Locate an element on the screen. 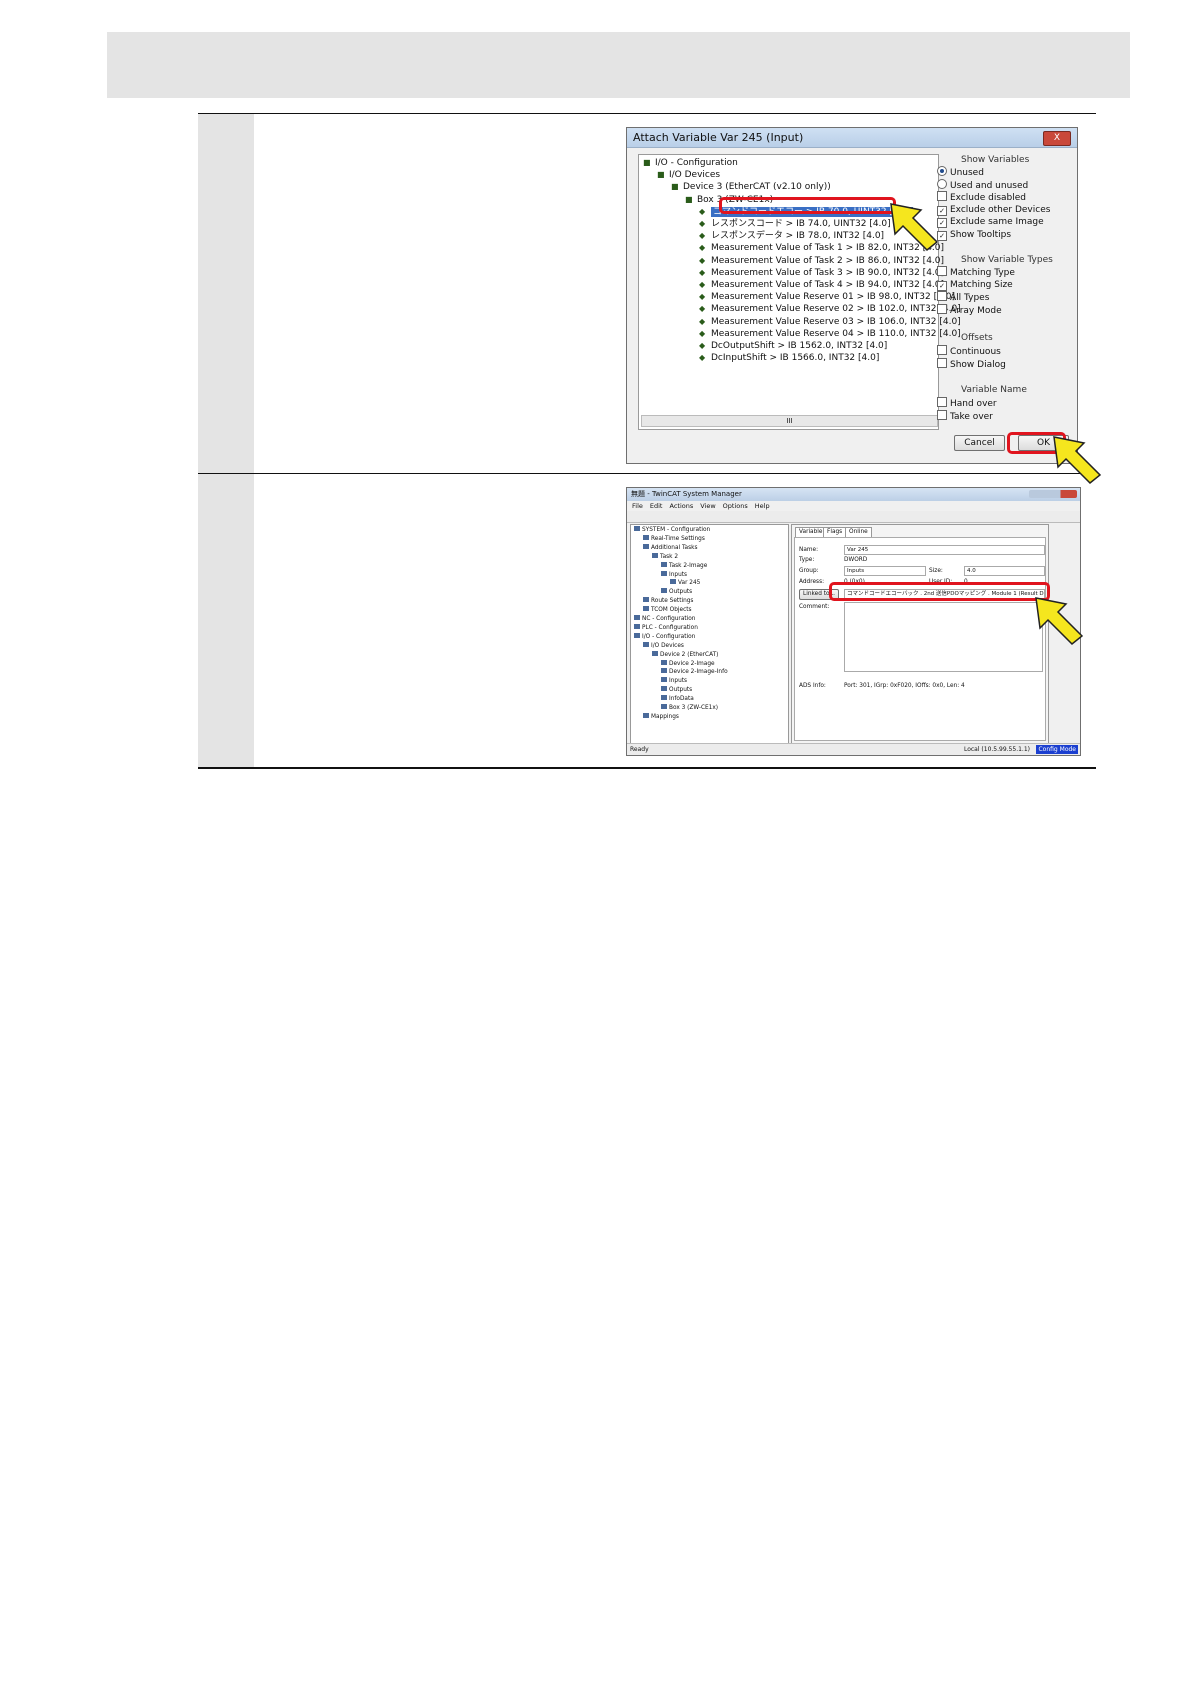  window-title: 無題 - TwinCAT System Manager is located at coordinates (686, 494).